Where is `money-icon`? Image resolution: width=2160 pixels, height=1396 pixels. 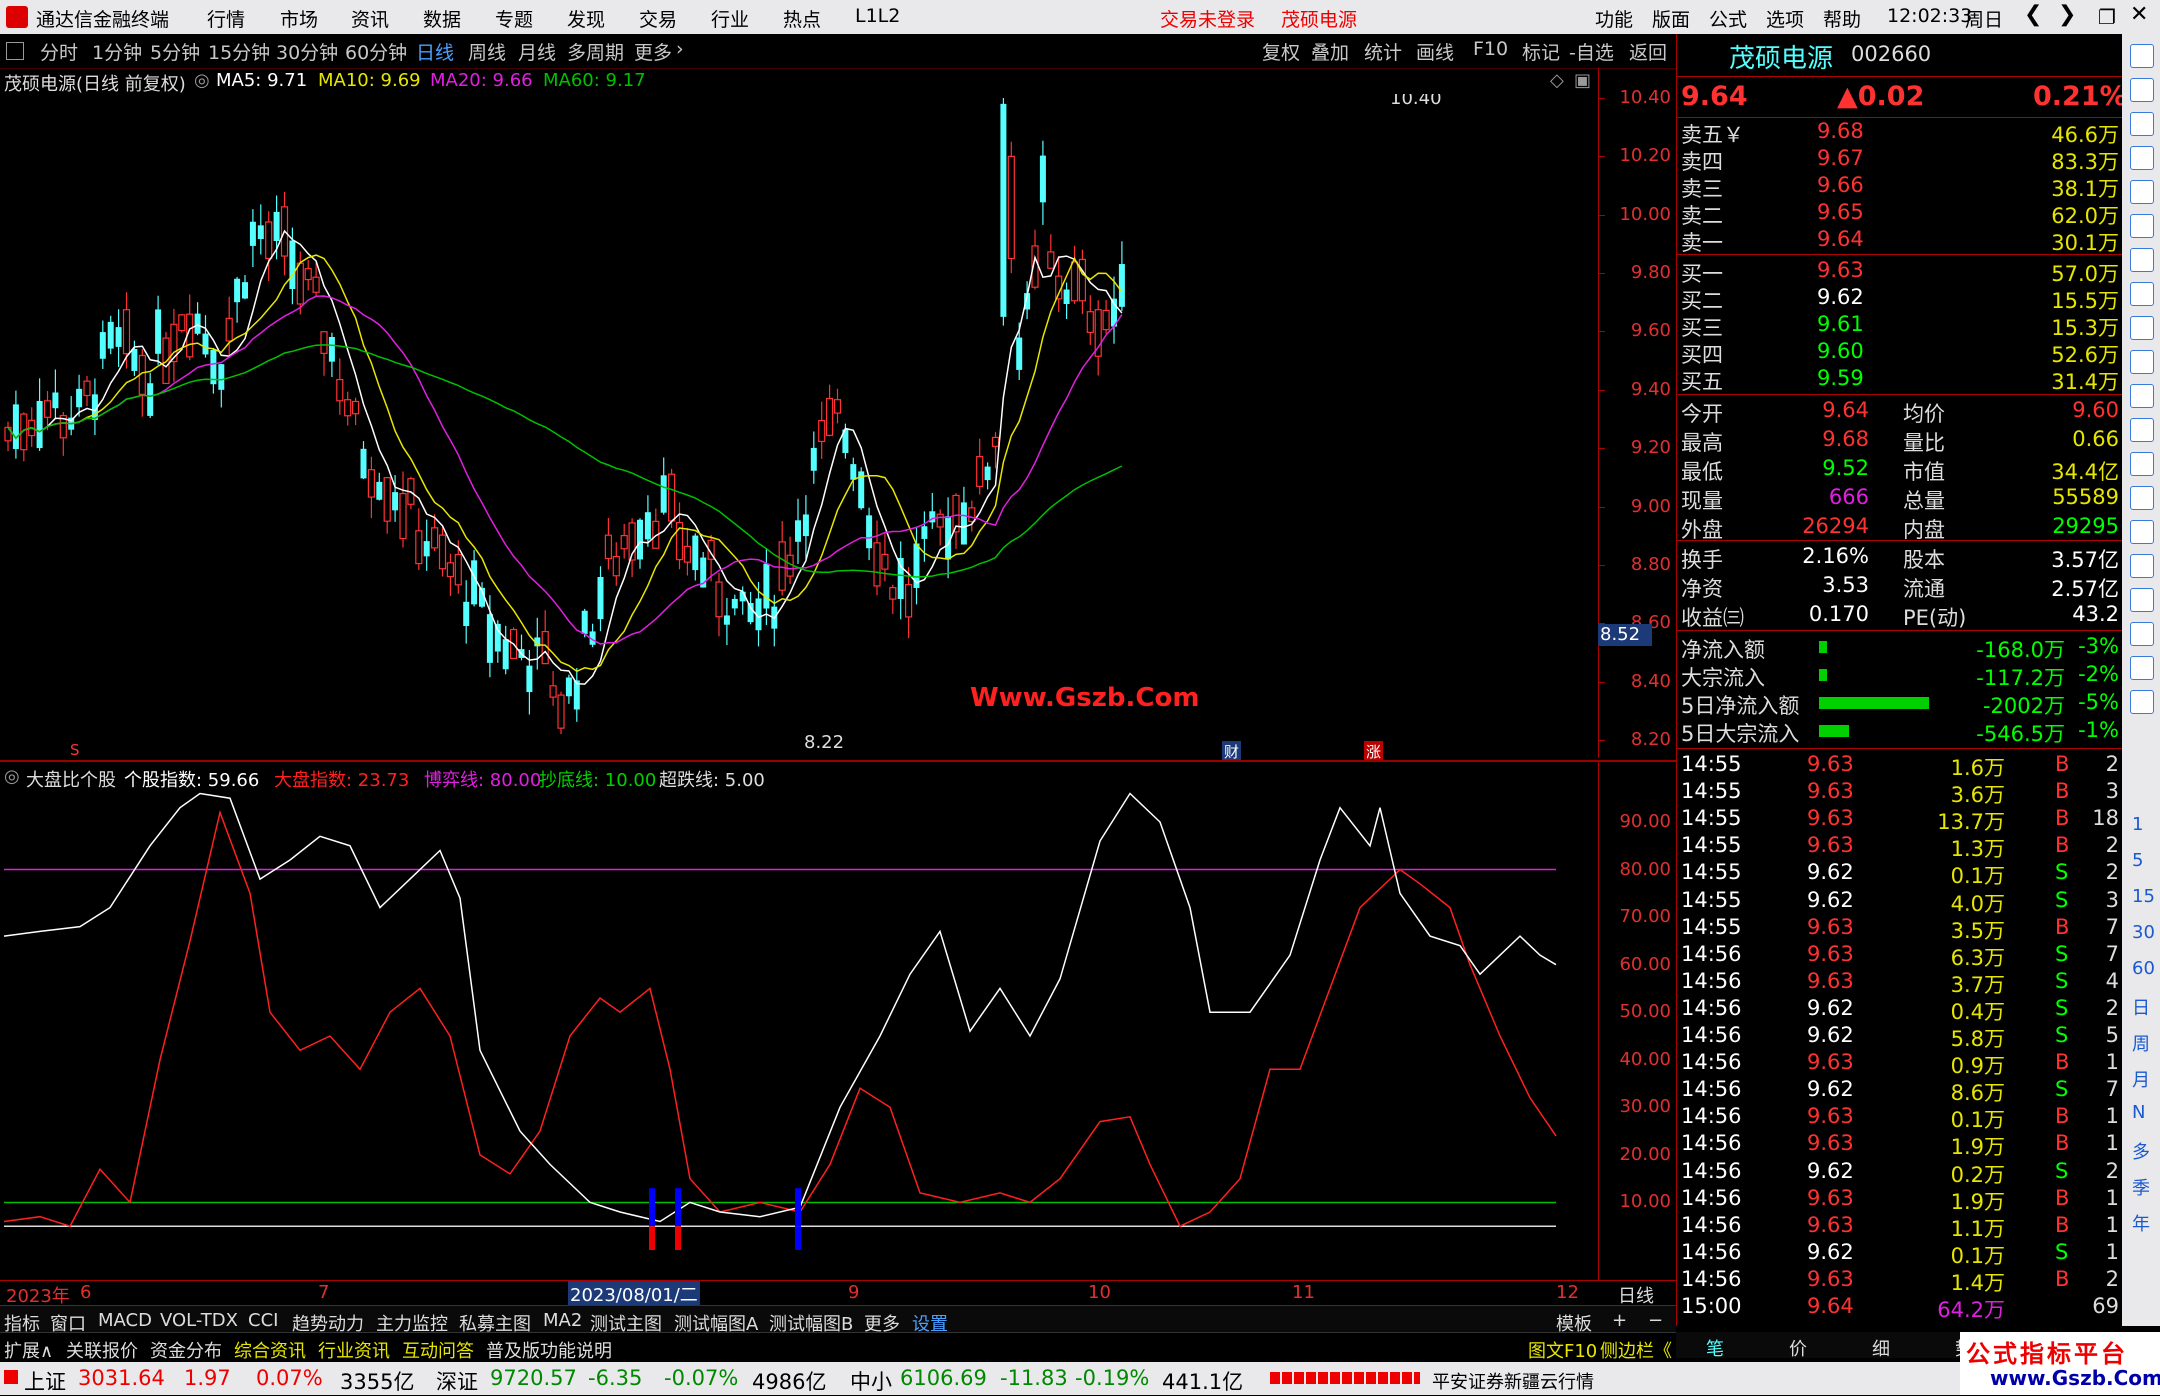
money-icon is located at coordinates (2142, 566).